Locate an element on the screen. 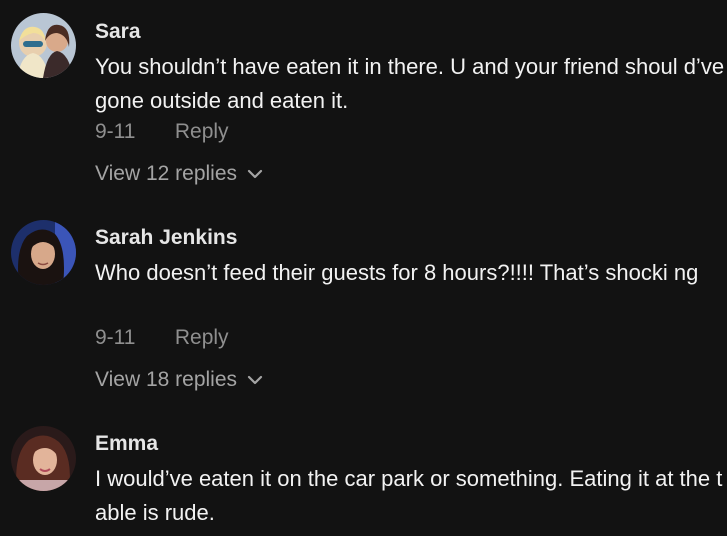 Image resolution: width=727 pixels, height=536 pixels. view-replies-button: View 12 replies is located at coordinates (179, 174).